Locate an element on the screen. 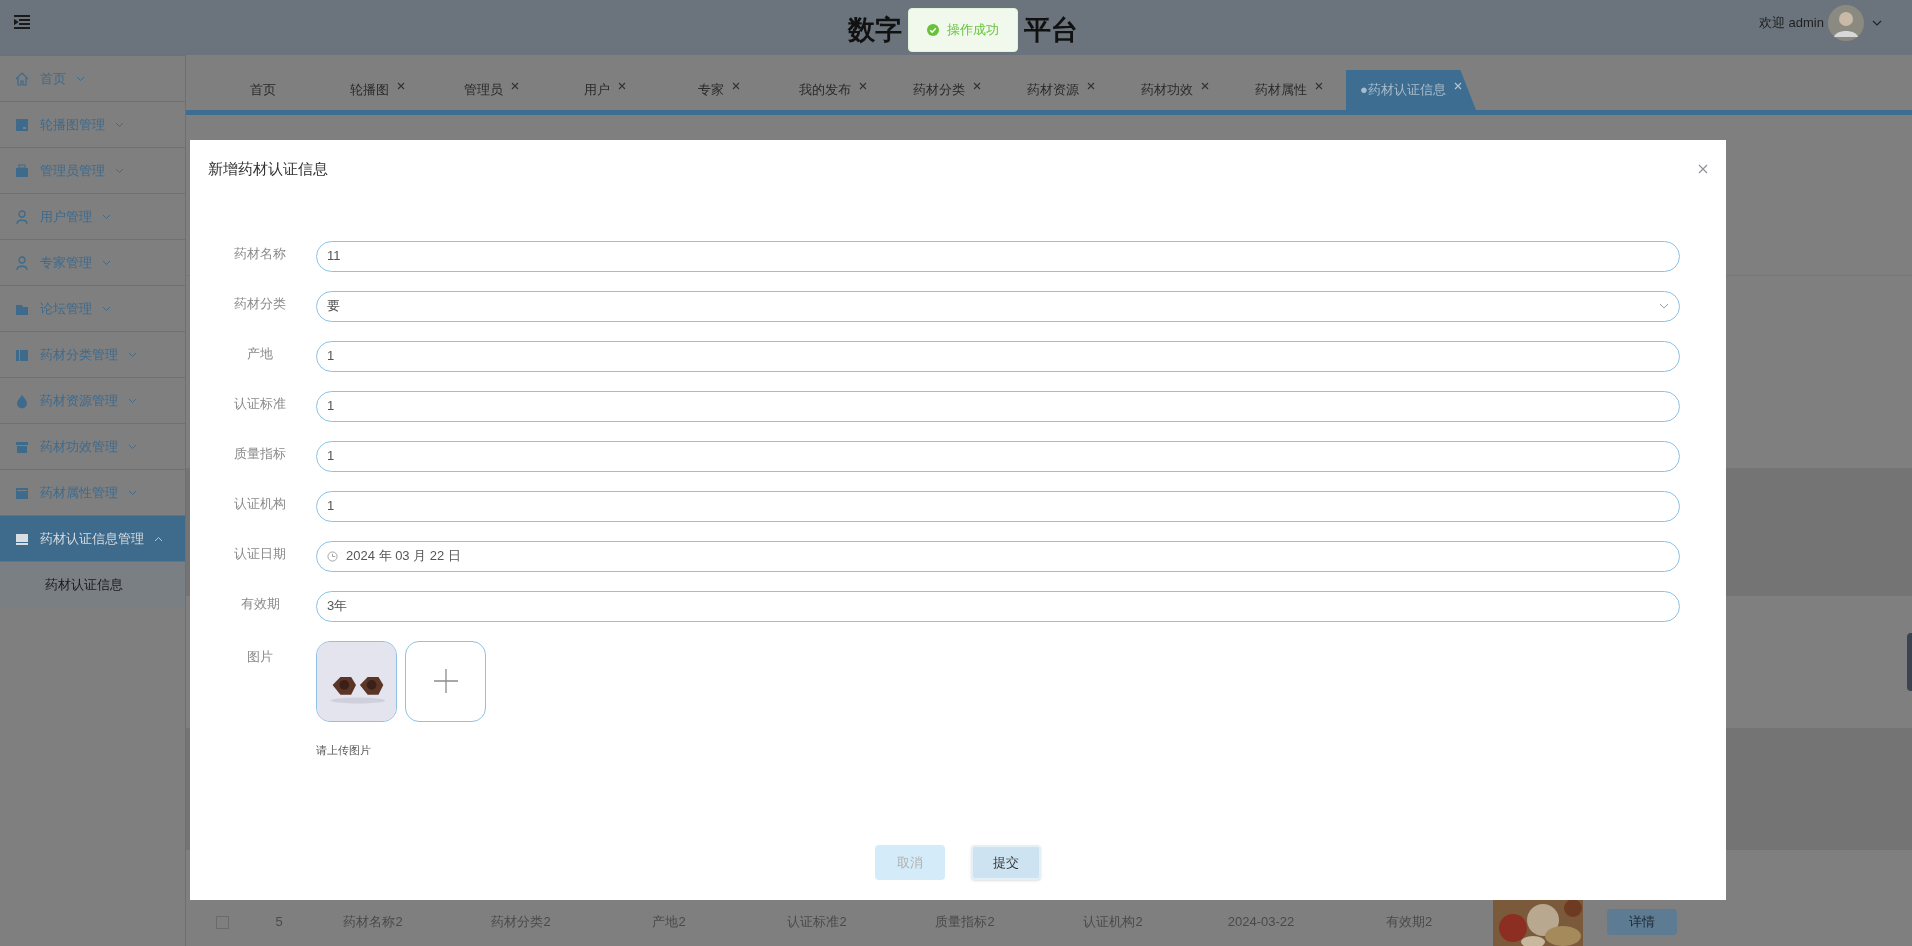 This screenshot has width=1912, height=946. sidebar-item: 药材认证信息管理 is located at coordinates (92, 539).